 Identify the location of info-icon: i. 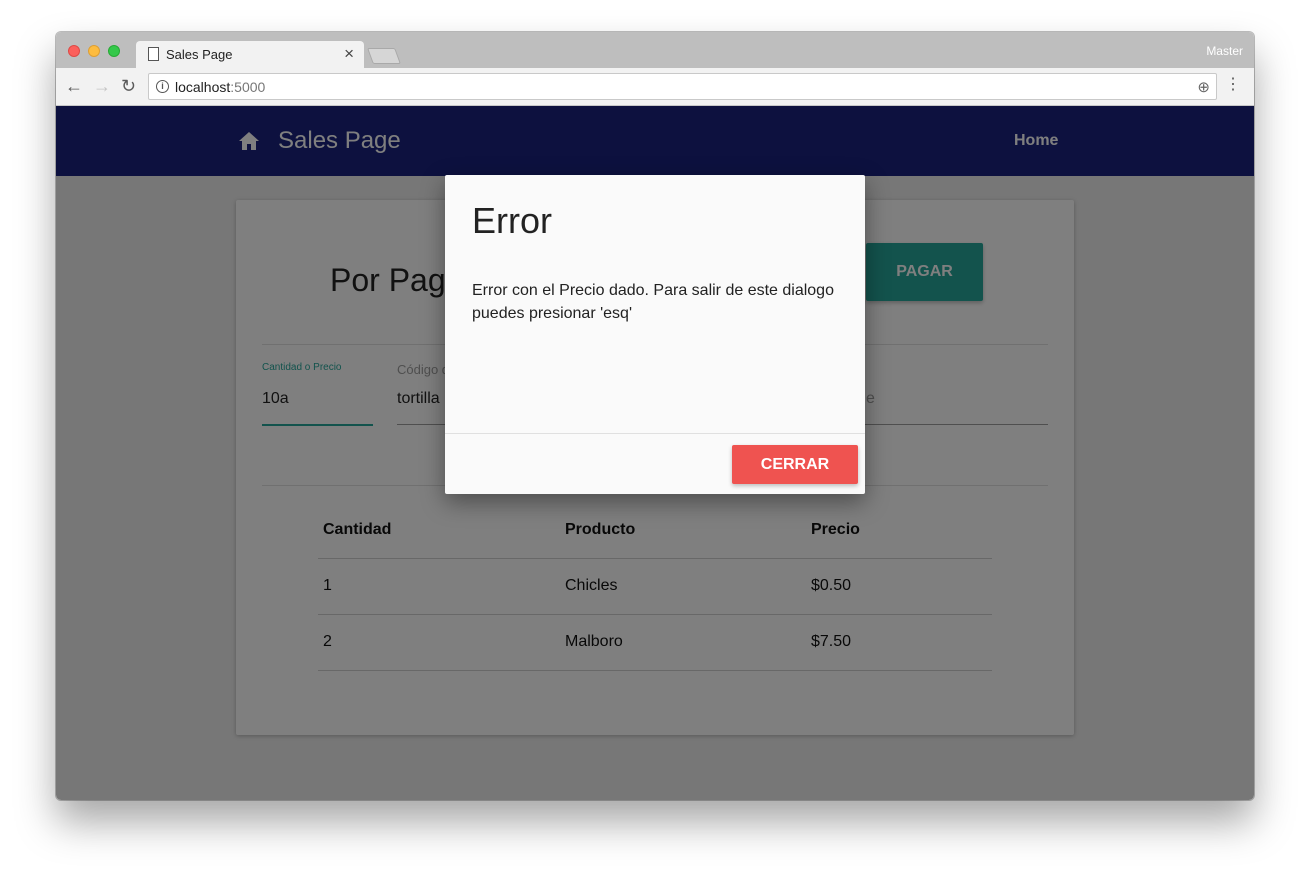
(162, 86).